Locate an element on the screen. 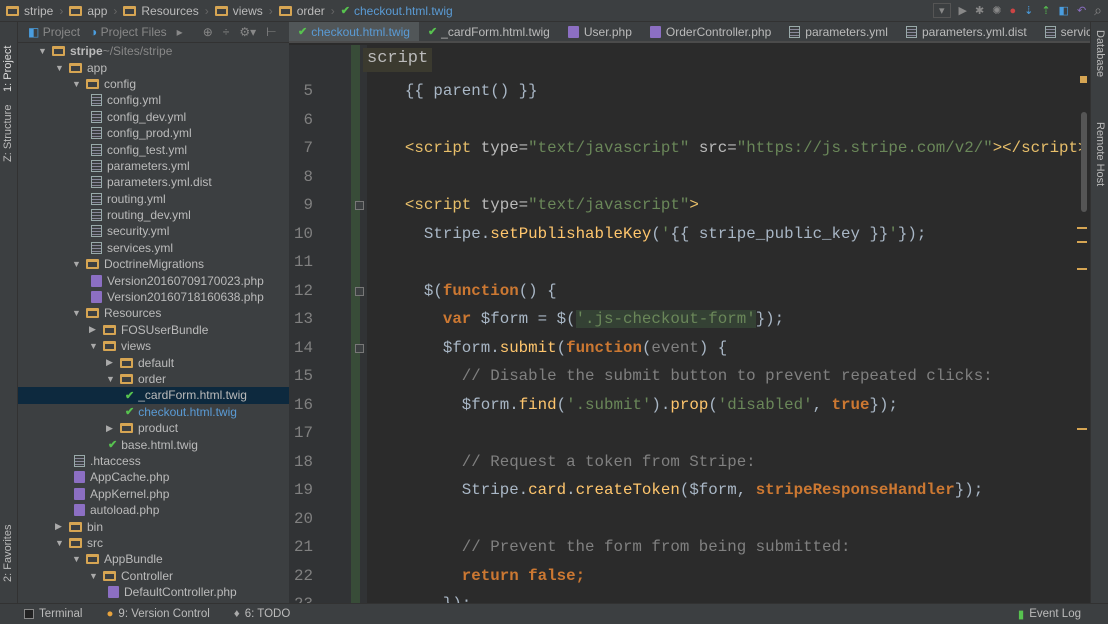 Image resolution: width=1108 pixels, height=624 pixels. tree-item-version20160709170023-php: Version20160709170023.php is located at coordinates (153, 280).